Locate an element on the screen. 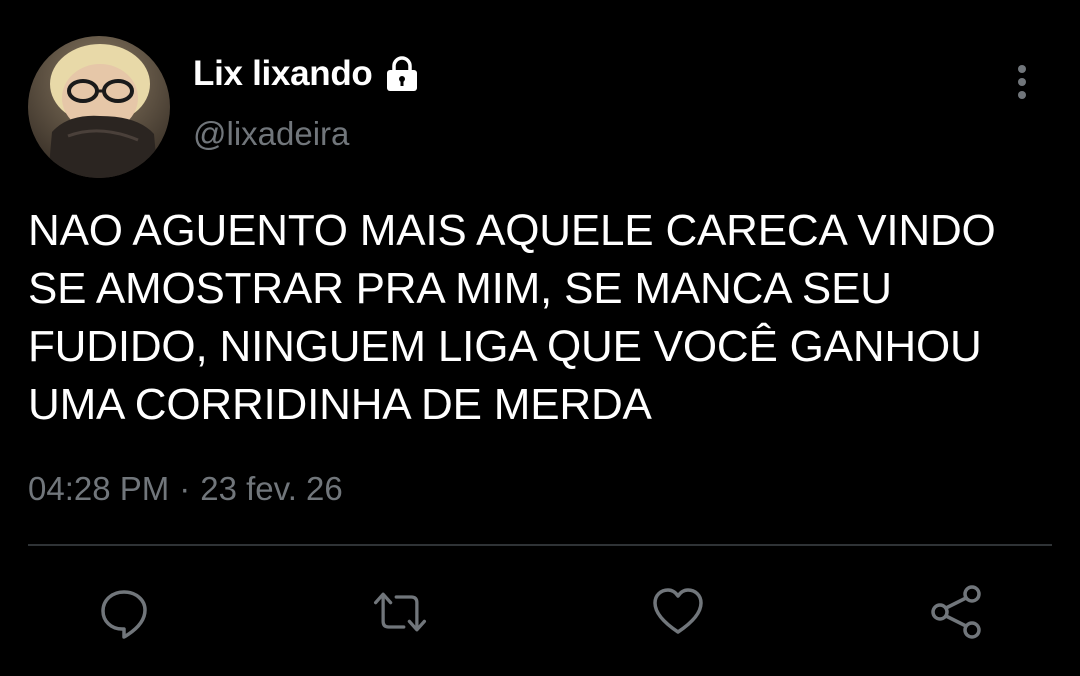  avatar-image is located at coordinates (99, 107).